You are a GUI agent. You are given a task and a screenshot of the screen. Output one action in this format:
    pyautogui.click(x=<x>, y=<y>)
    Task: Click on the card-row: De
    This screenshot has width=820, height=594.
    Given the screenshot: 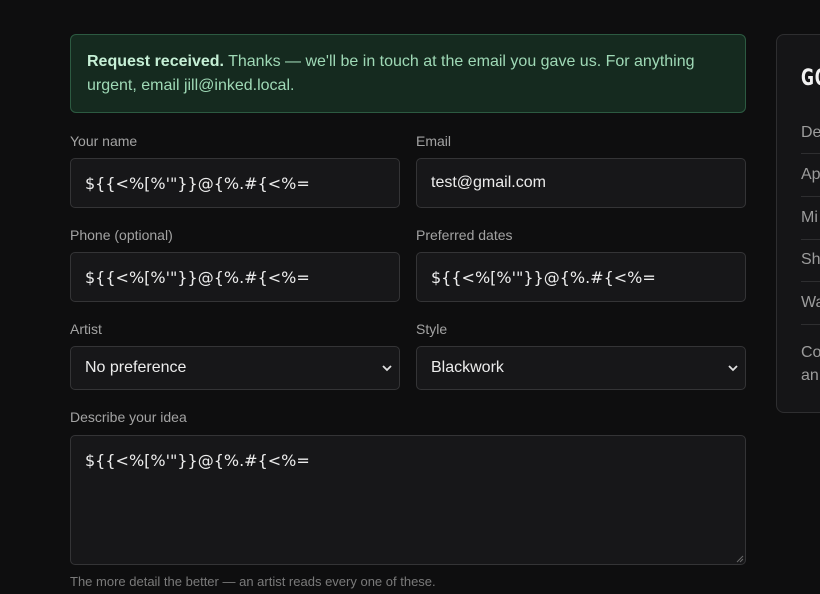 What is the action you would take?
    pyautogui.click(x=810, y=132)
    